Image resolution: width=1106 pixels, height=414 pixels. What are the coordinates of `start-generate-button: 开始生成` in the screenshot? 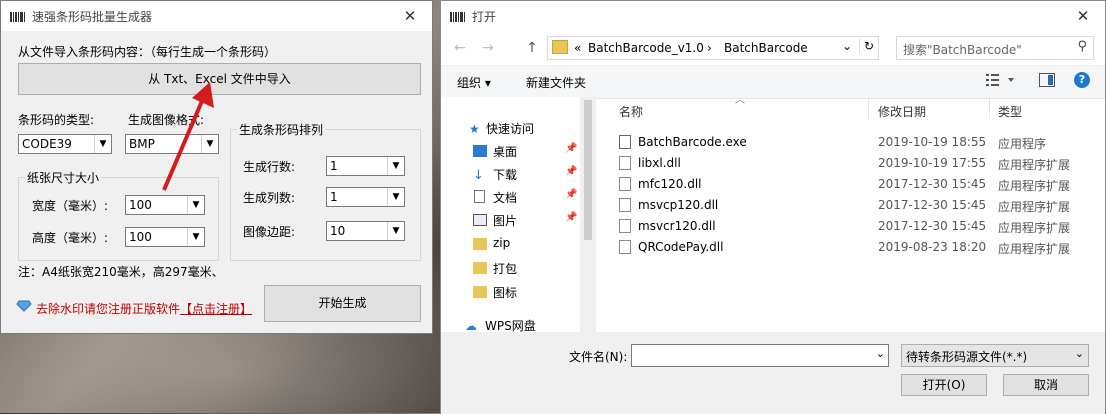 It's located at (342, 303).